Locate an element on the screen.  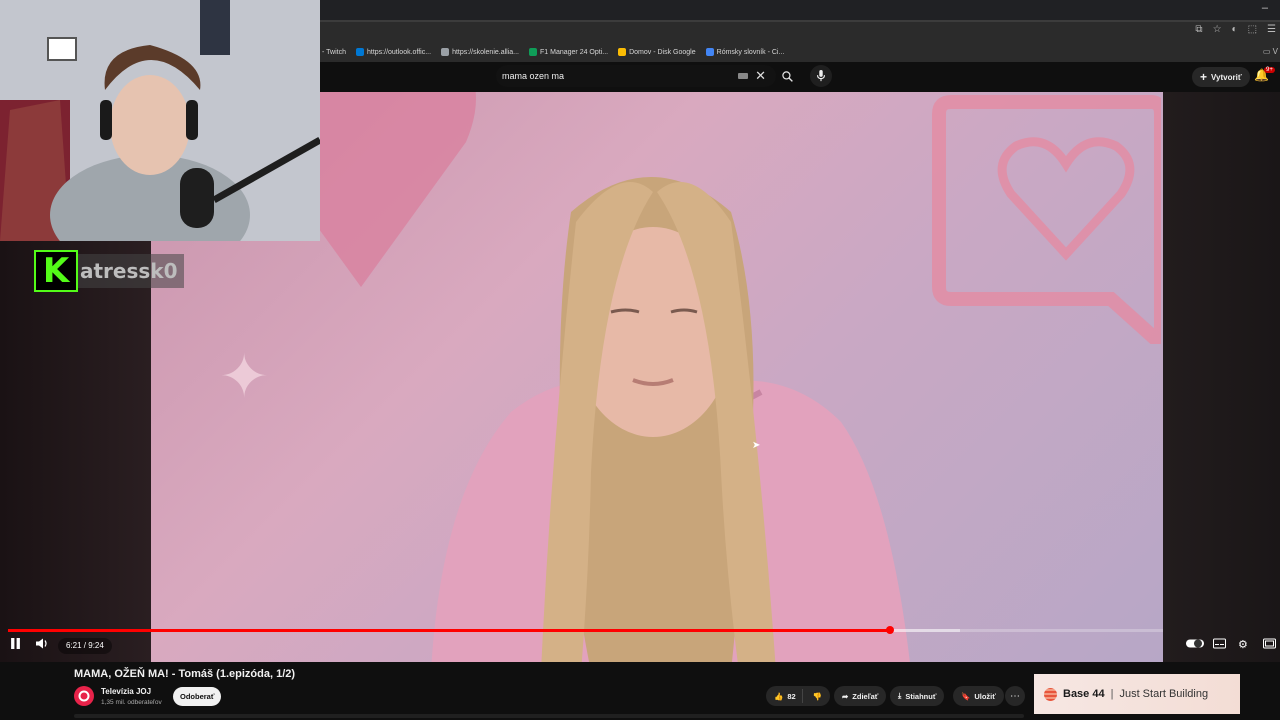
gear-icon: ⚙ is located at coordinates (1243, 645).